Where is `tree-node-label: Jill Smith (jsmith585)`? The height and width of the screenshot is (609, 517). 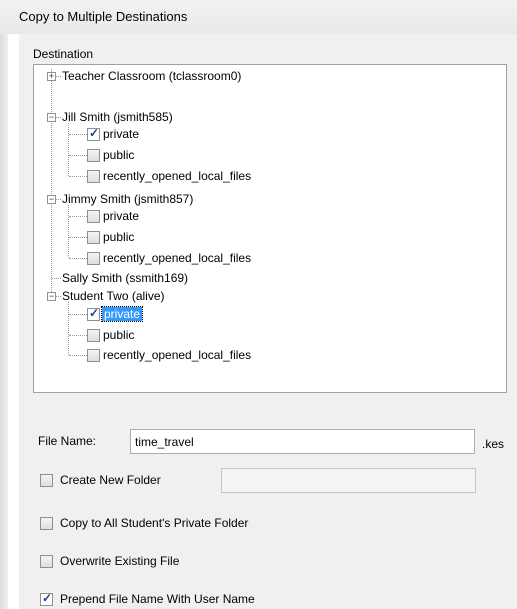
tree-node-label: Jill Smith (jsmith585) is located at coordinates (117, 117).